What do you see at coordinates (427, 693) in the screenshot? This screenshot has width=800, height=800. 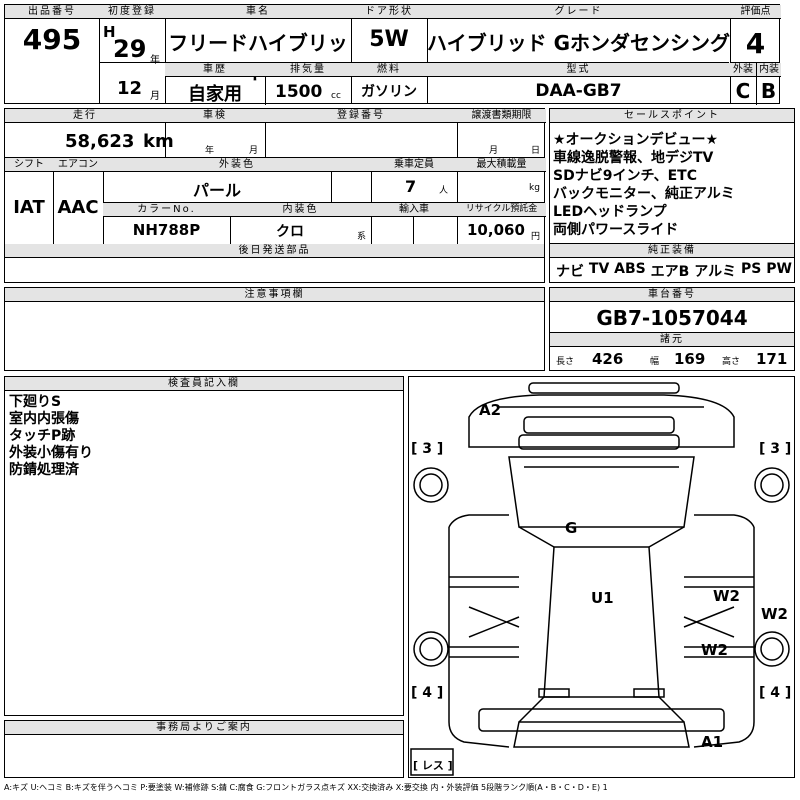 I see `tire-rear-left: [ 4 ]` at bounding box center [427, 693].